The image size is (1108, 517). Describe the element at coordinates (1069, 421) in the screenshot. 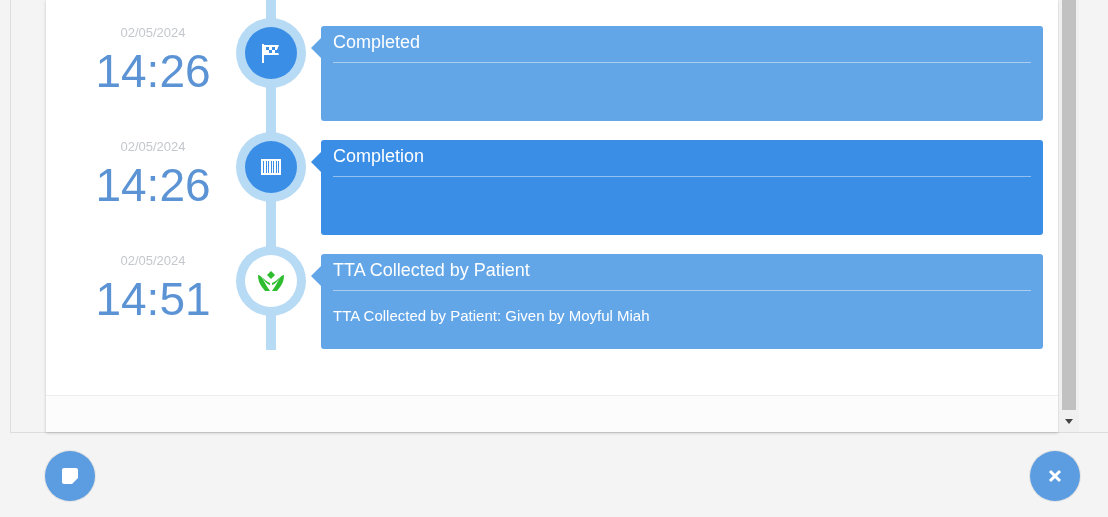

I see `scroll-down-icon` at that location.